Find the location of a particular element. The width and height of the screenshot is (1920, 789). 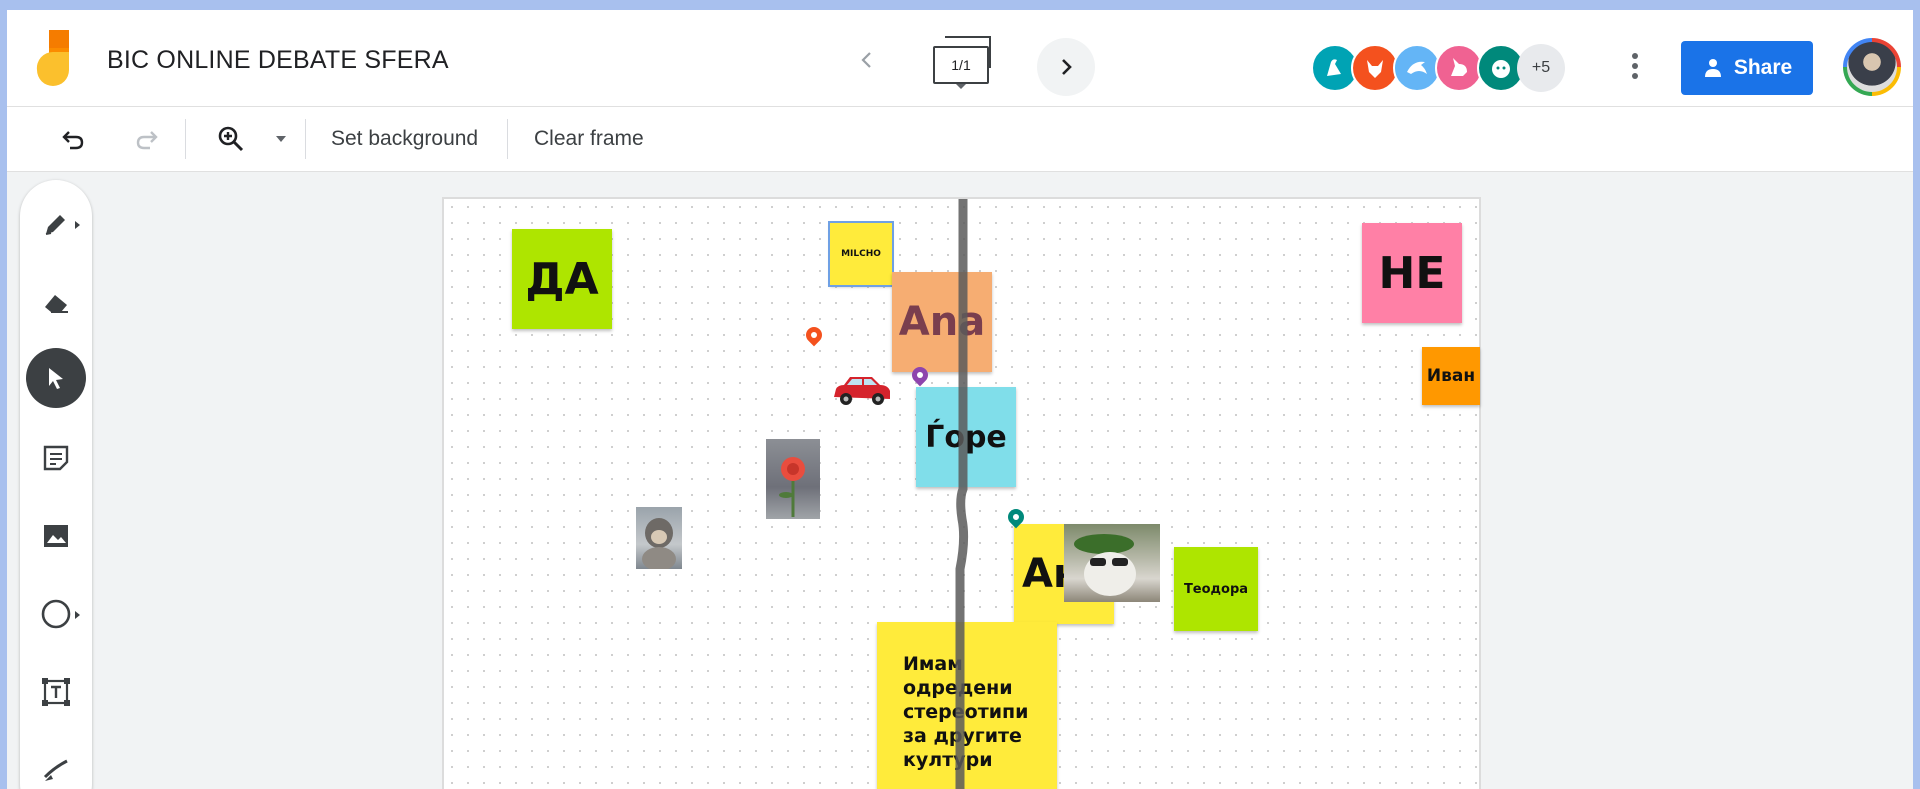

sticky-note-icon is located at coordinates (56, 458).